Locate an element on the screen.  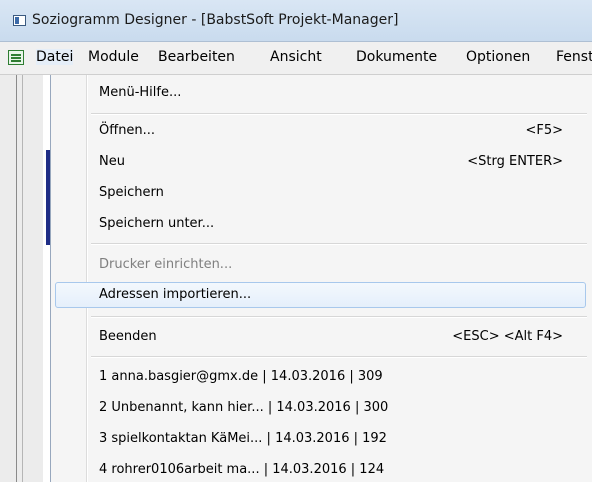
menu-item-shortcut: <F5> is located at coordinates (544, 130).